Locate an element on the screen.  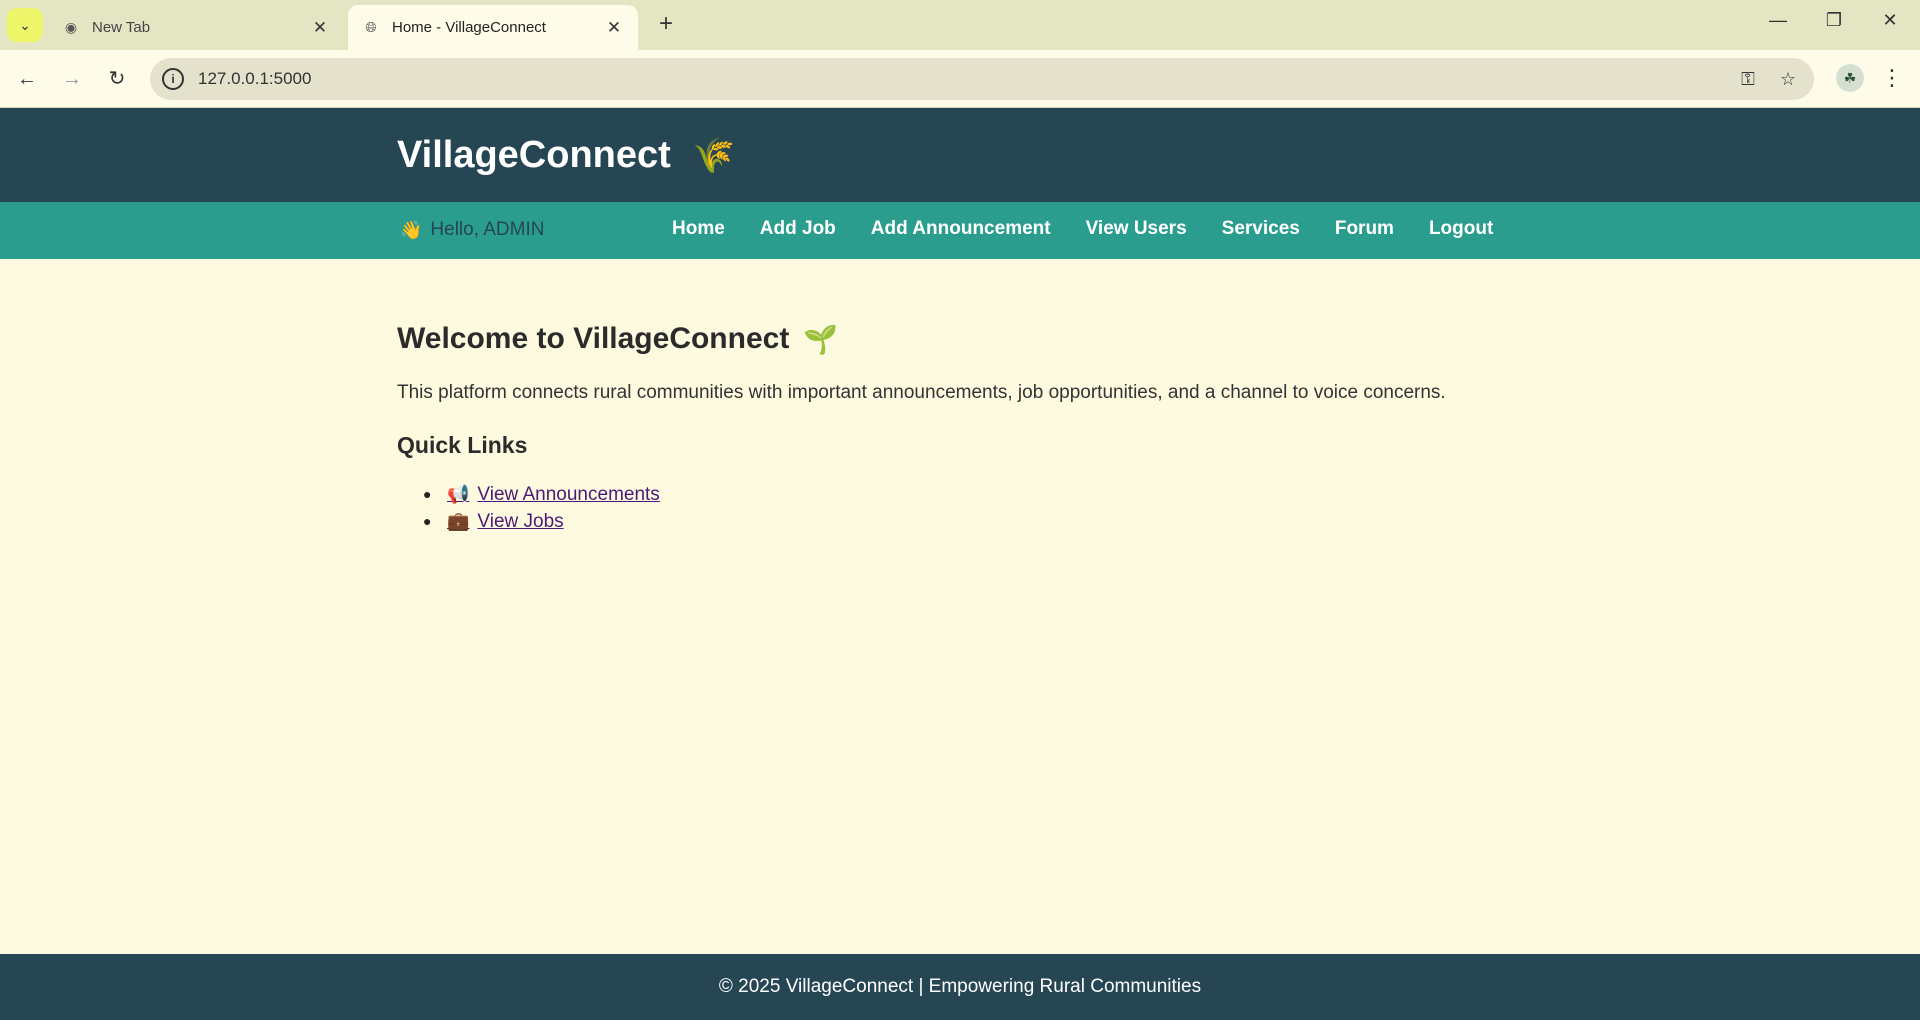
view-jobs-link: 💼 View Jobs is located at coordinates (505, 521).